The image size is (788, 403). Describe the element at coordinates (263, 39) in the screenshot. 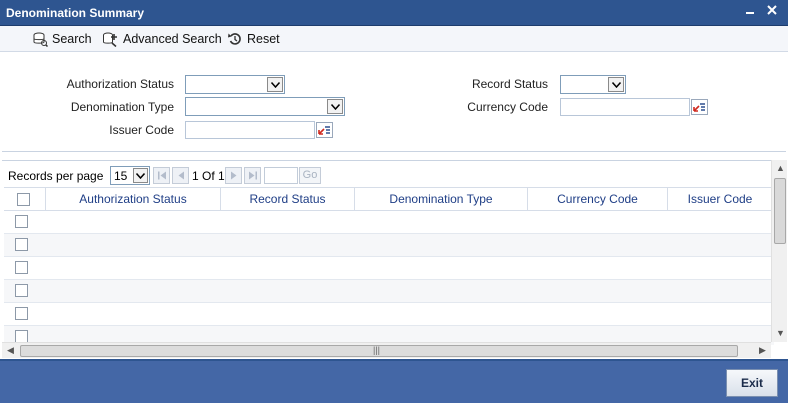

I see `reset-label: Reset` at that location.